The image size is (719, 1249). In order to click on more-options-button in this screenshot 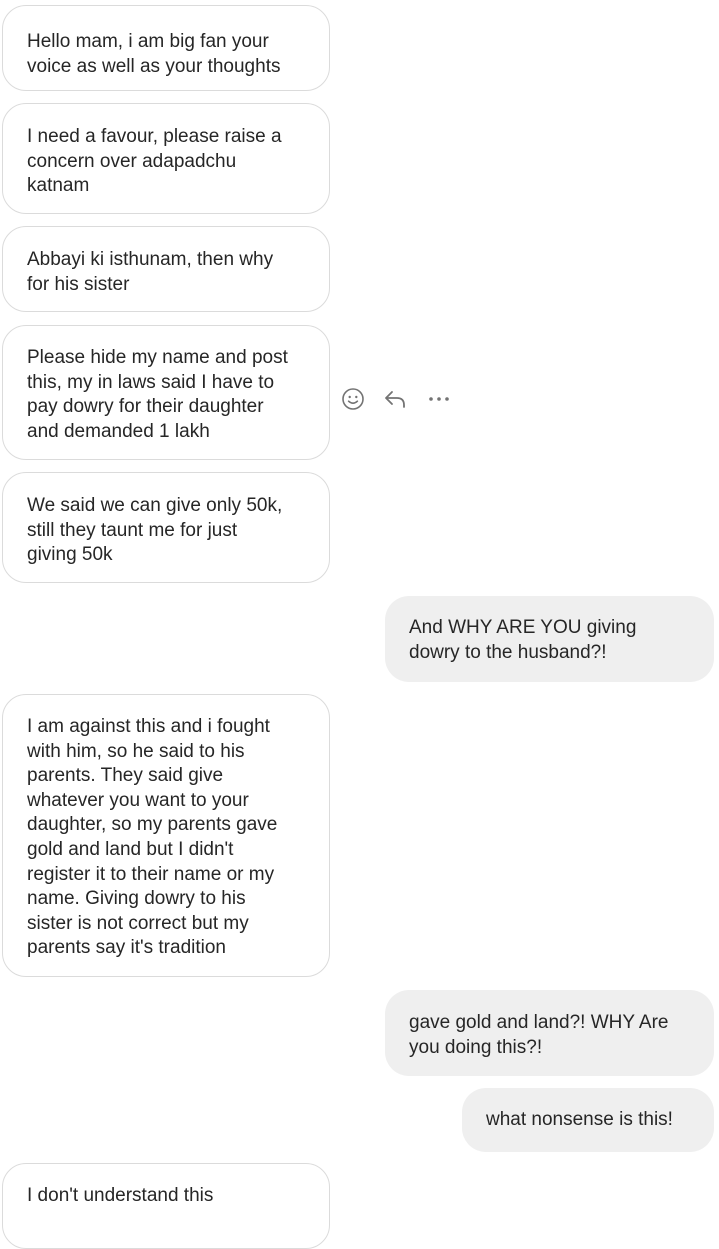, I will do `click(439, 399)`.